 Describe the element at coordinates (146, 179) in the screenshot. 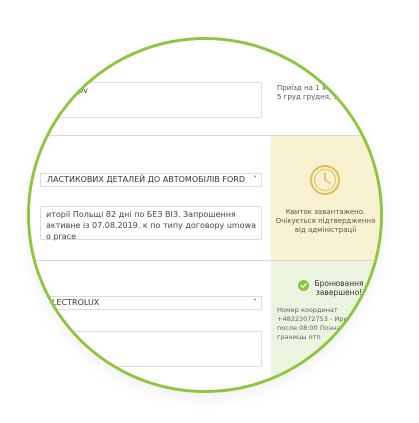

I see `job-select-value: ЛАСТИКОВИХ ДЕТАЛЕЙ ДО АВТОМОБІЛІВ FORD` at that location.